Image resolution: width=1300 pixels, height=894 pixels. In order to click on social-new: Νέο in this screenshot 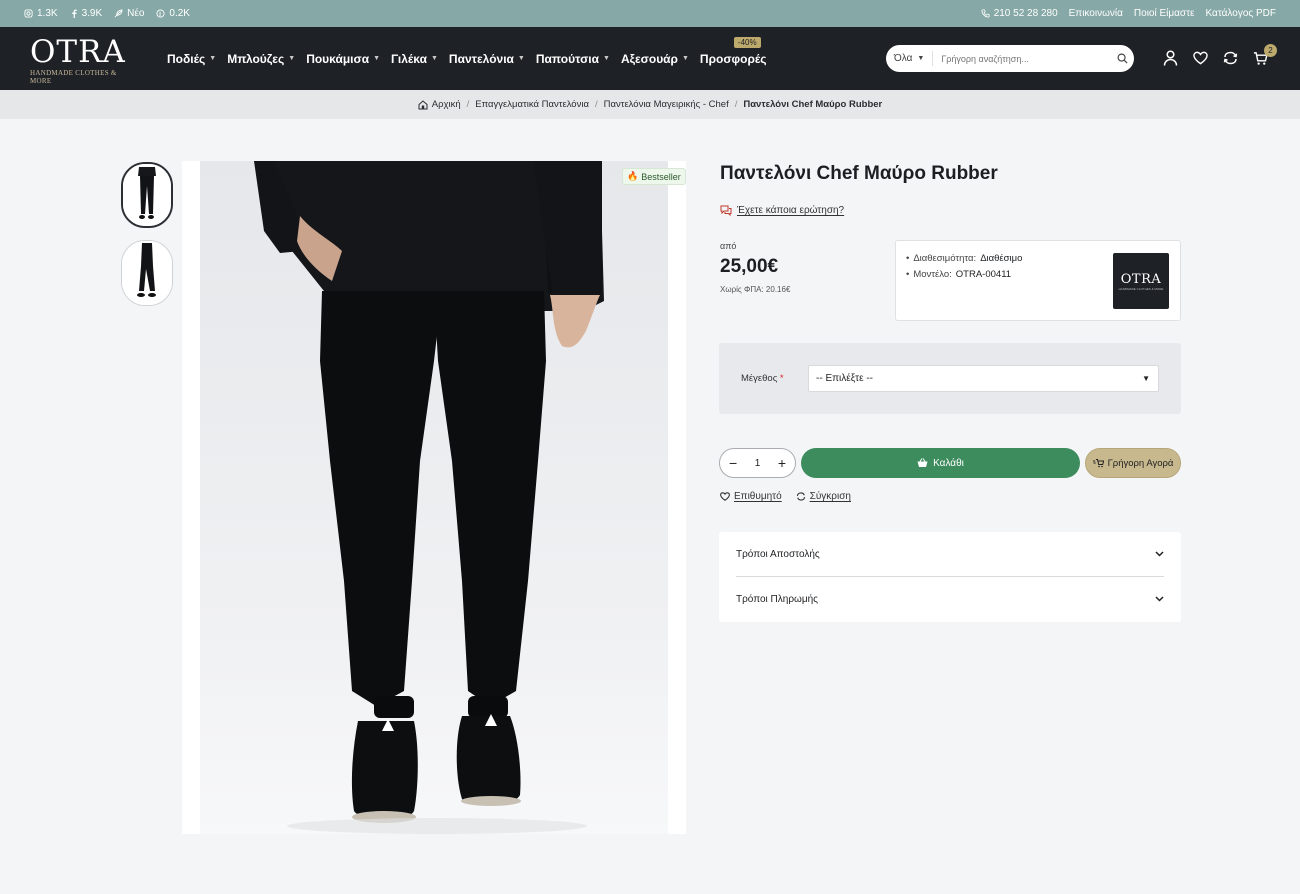, I will do `click(129, 13)`.